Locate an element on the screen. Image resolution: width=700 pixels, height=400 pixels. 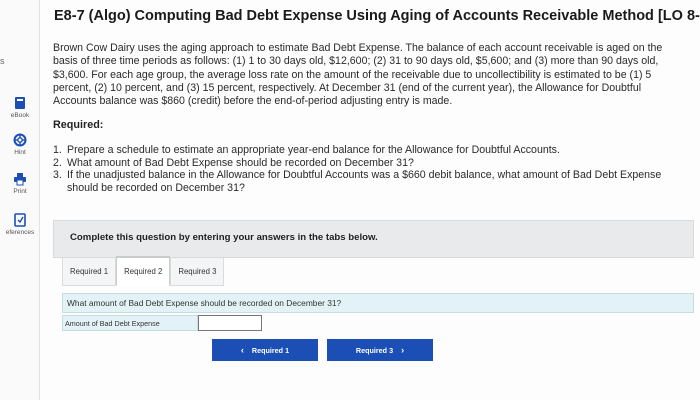
required-heading: Required: is located at coordinates (78, 125).